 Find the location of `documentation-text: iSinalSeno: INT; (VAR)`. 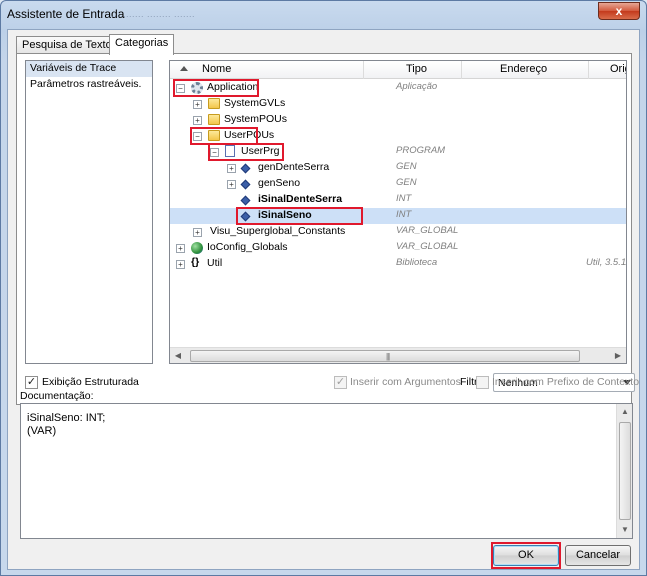

documentation-text: iSinalSeno: INT; (VAR) is located at coordinates (66, 425).